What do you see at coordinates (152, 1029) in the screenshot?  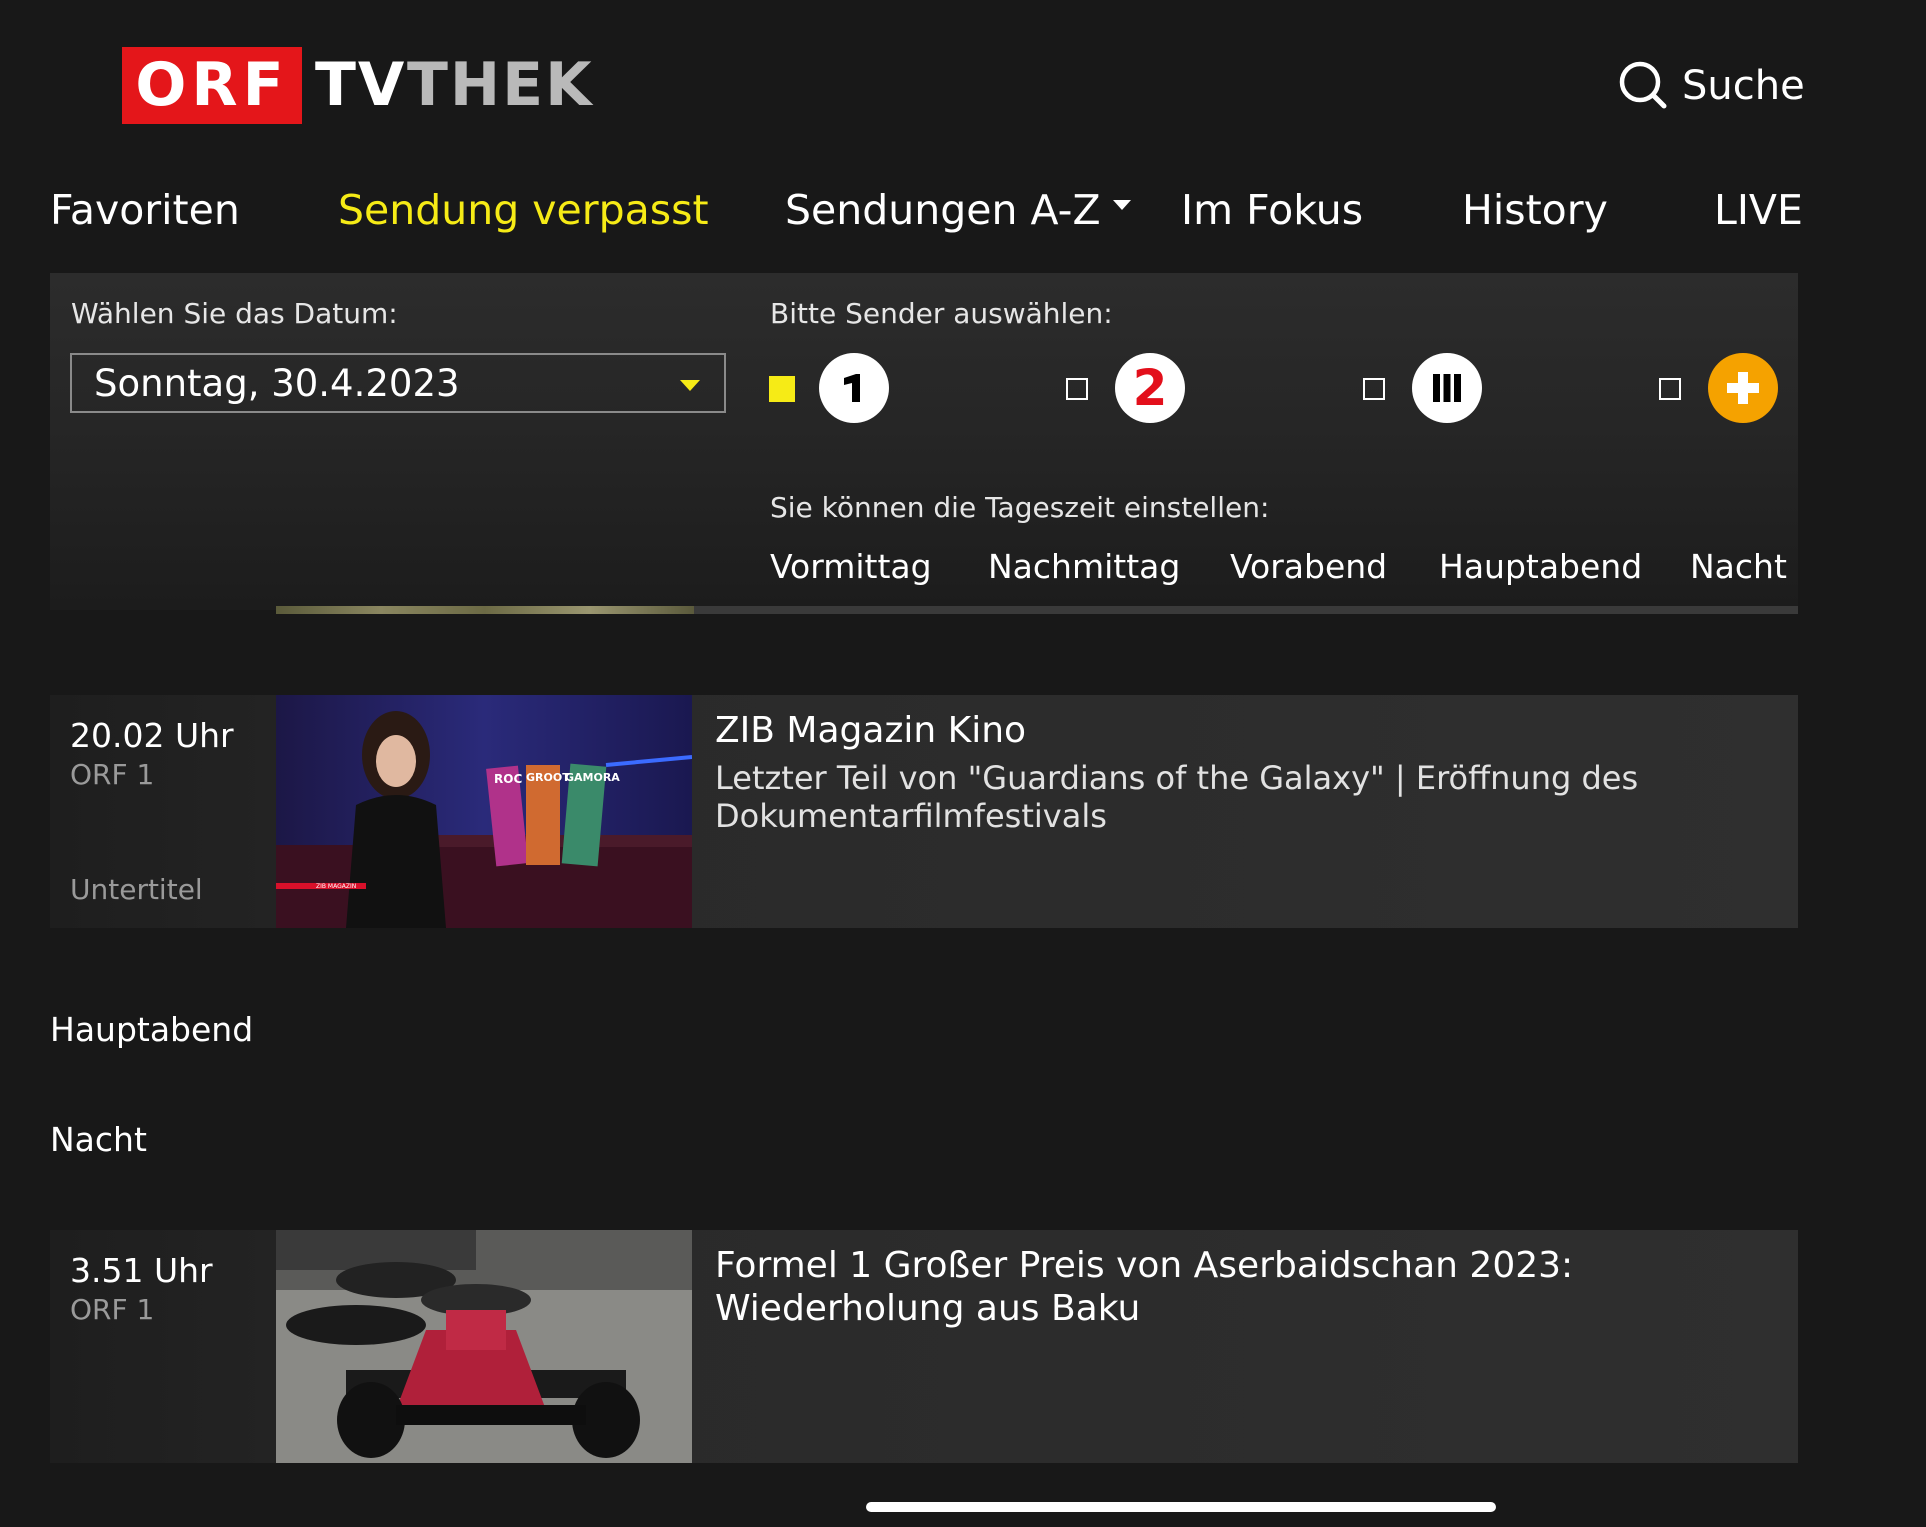 I see `section-hauptabend: Hauptabend` at bounding box center [152, 1029].